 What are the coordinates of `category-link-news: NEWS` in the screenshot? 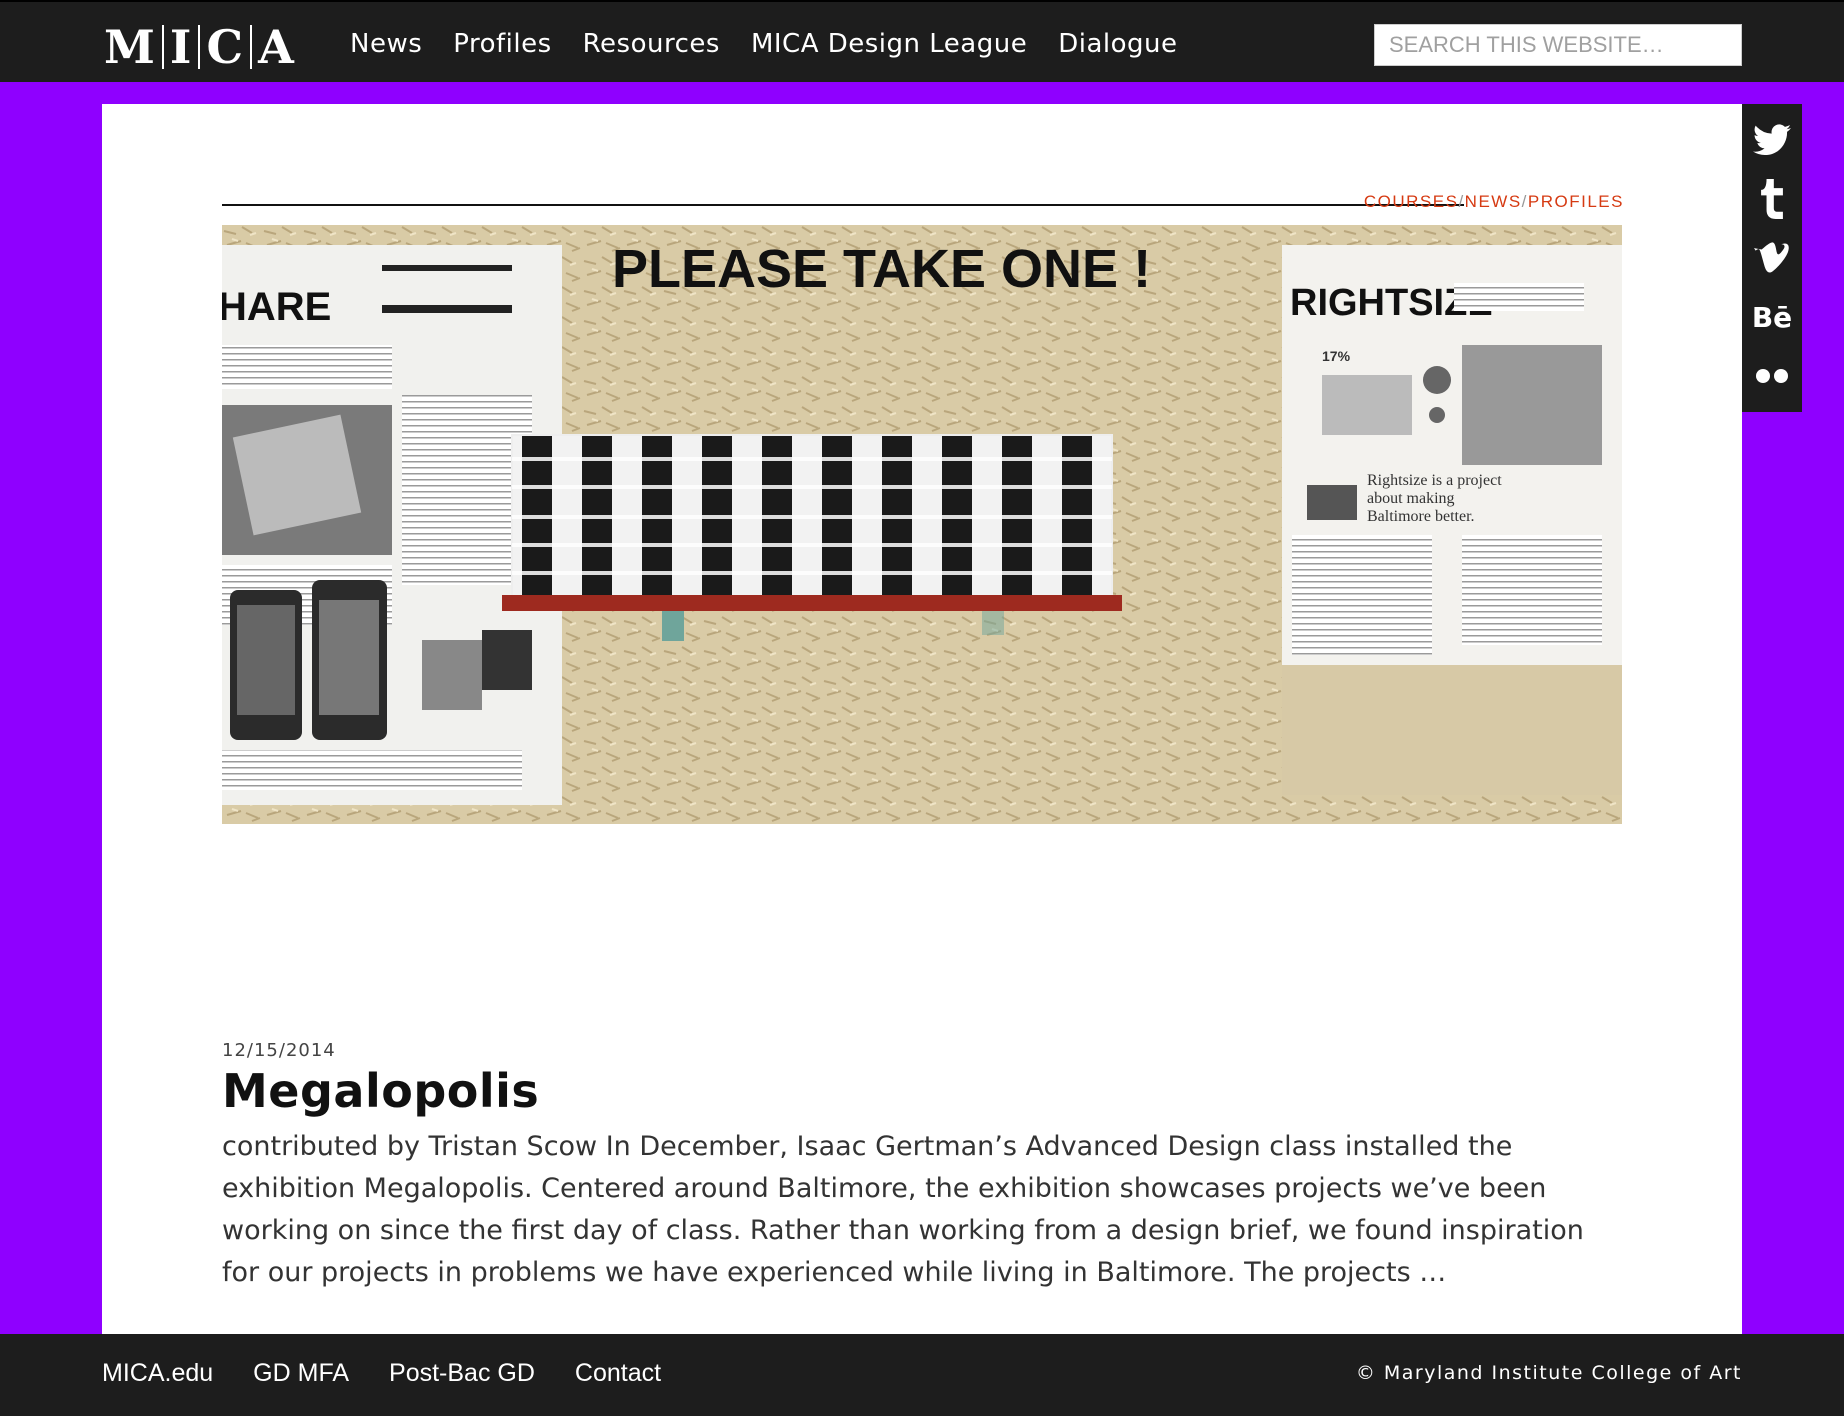 It's located at (1493, 201).